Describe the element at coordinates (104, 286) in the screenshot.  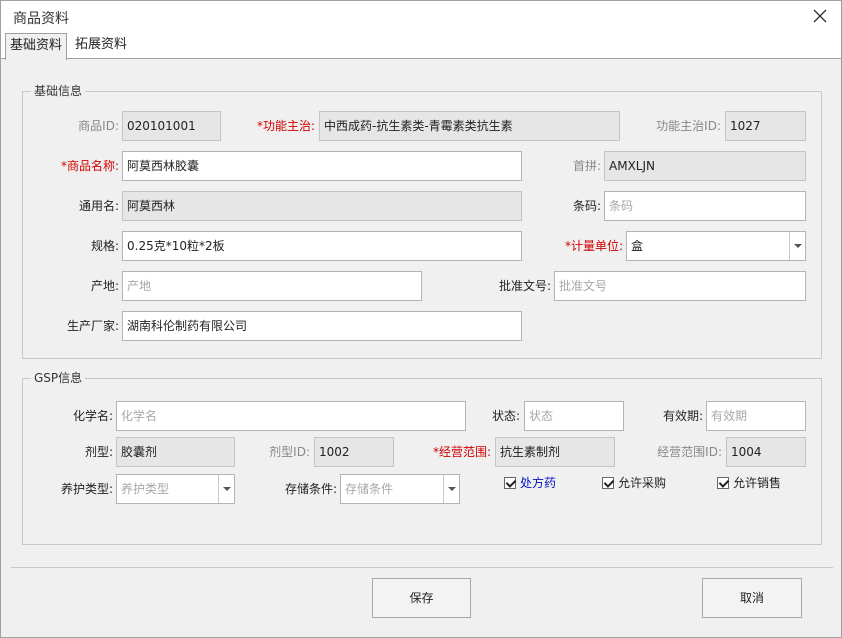
I see `origin-label: 产地:` at that location.